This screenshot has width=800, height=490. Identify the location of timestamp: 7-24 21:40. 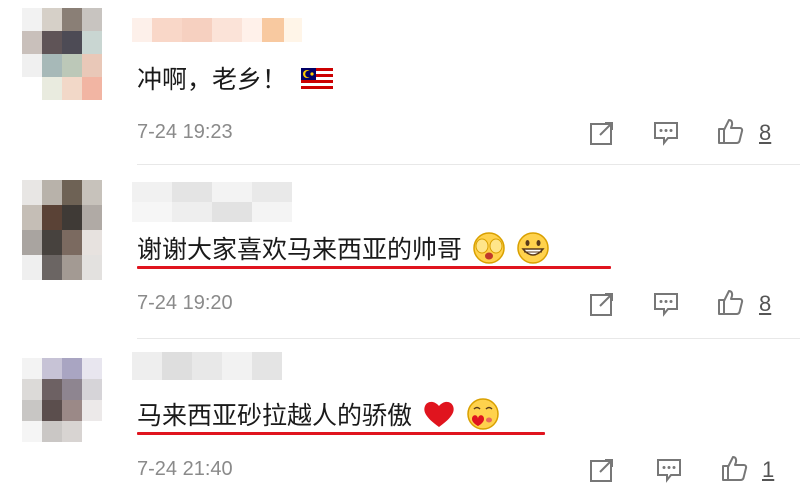
(185, 469).